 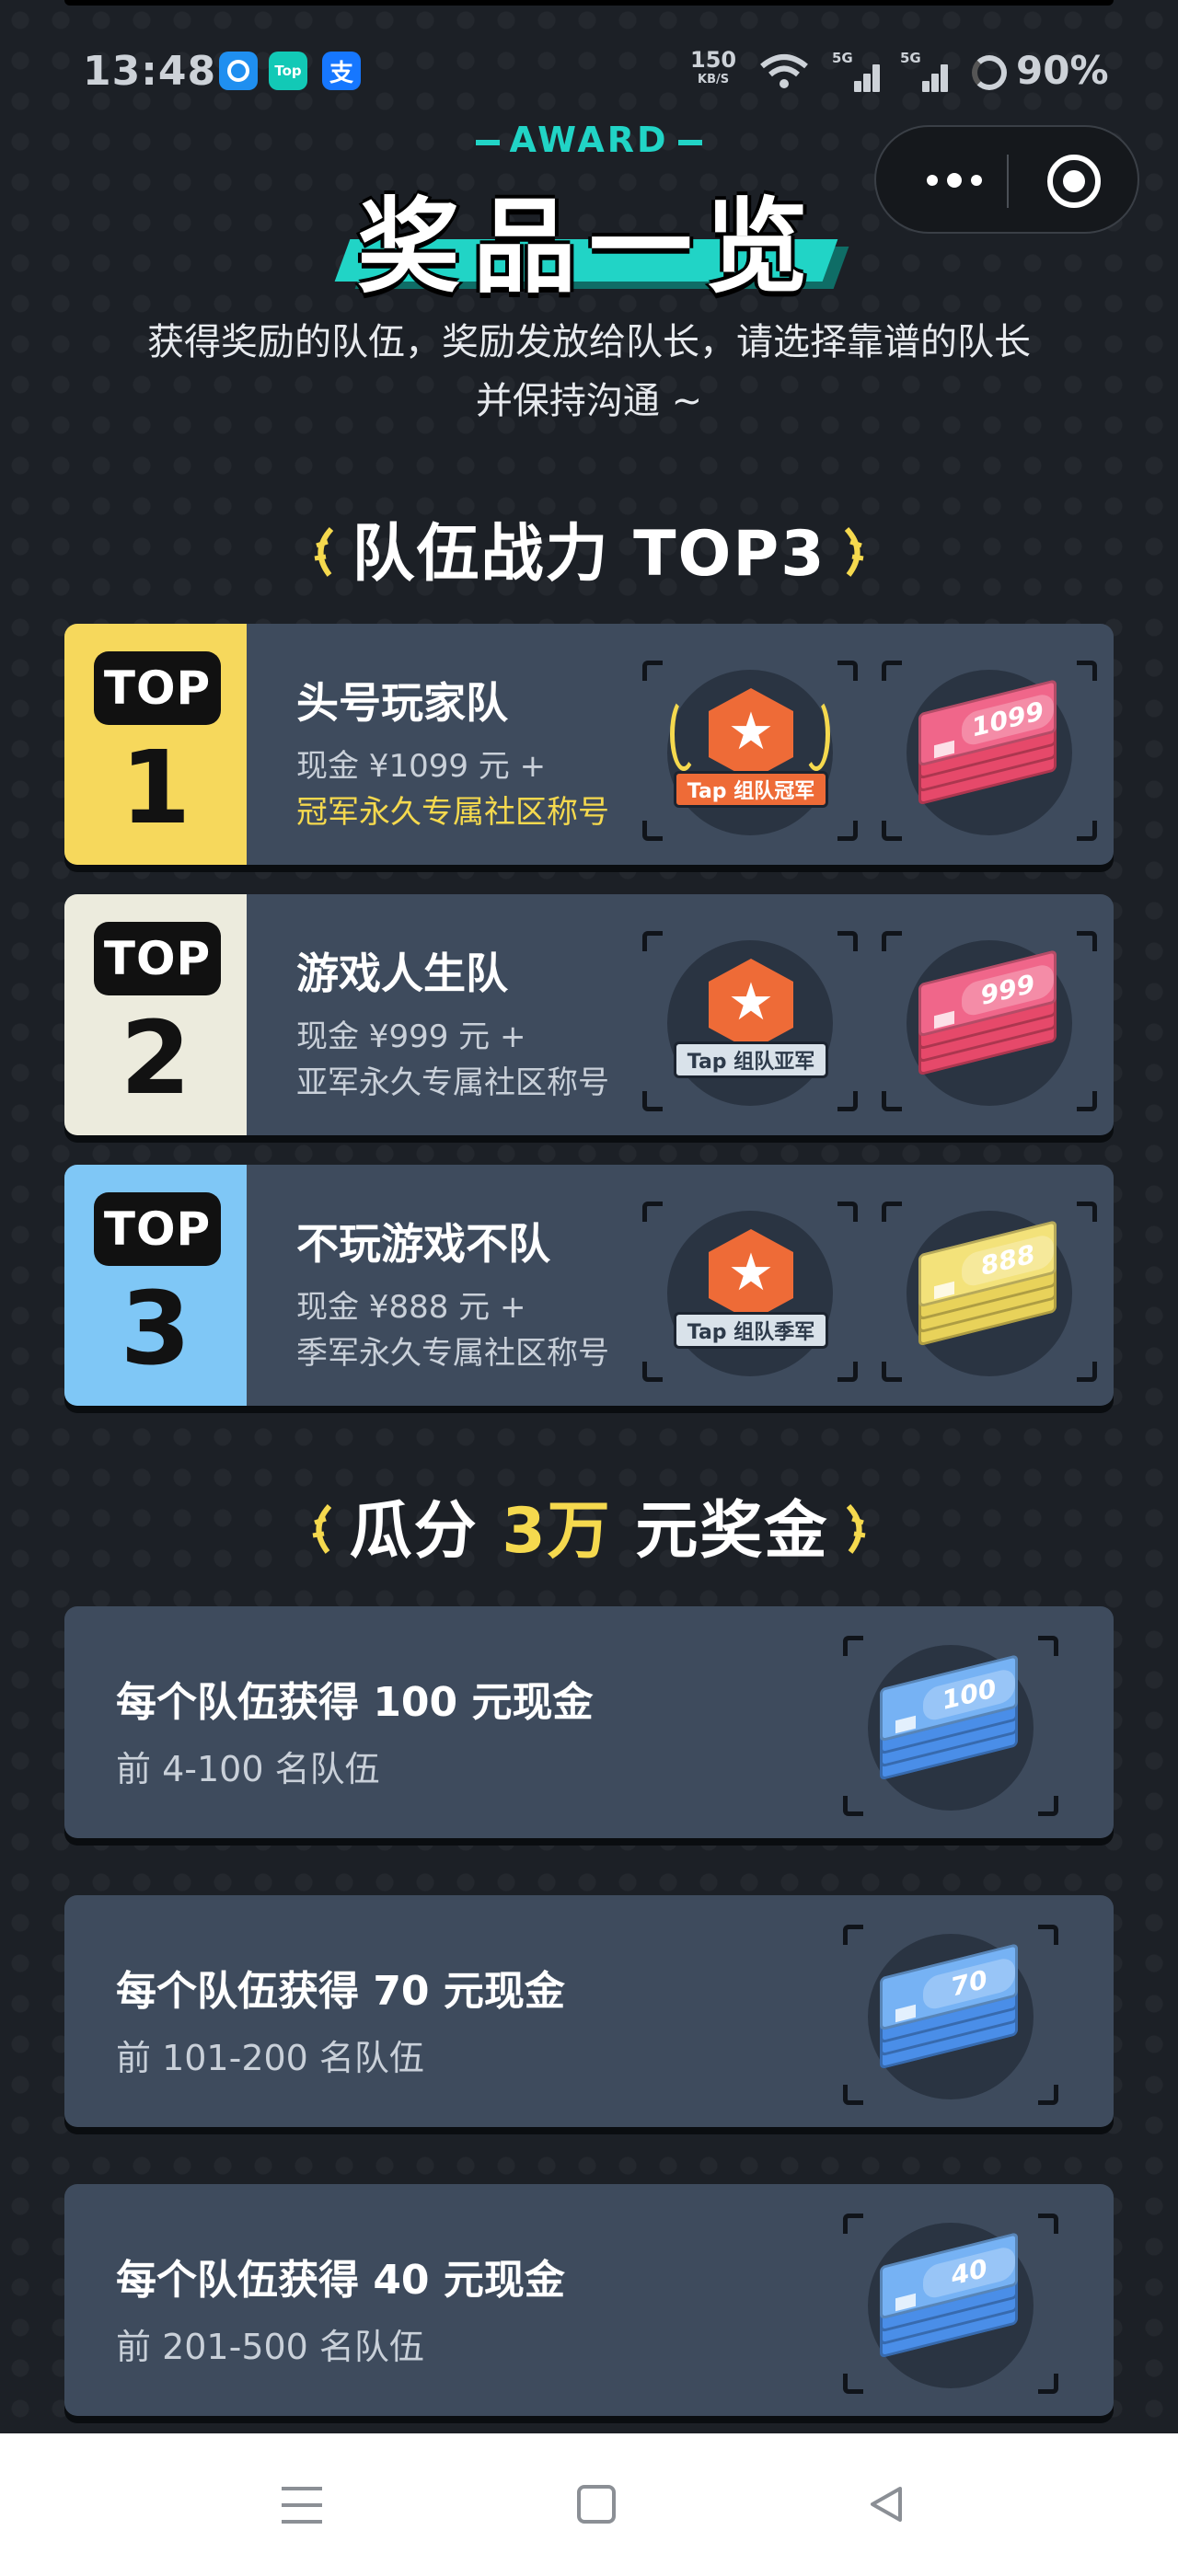 What do you see at coordinates (990, 751) in the screenshot?
I see `cash-reward-slot: 1099` at bounding box center [990, 751].